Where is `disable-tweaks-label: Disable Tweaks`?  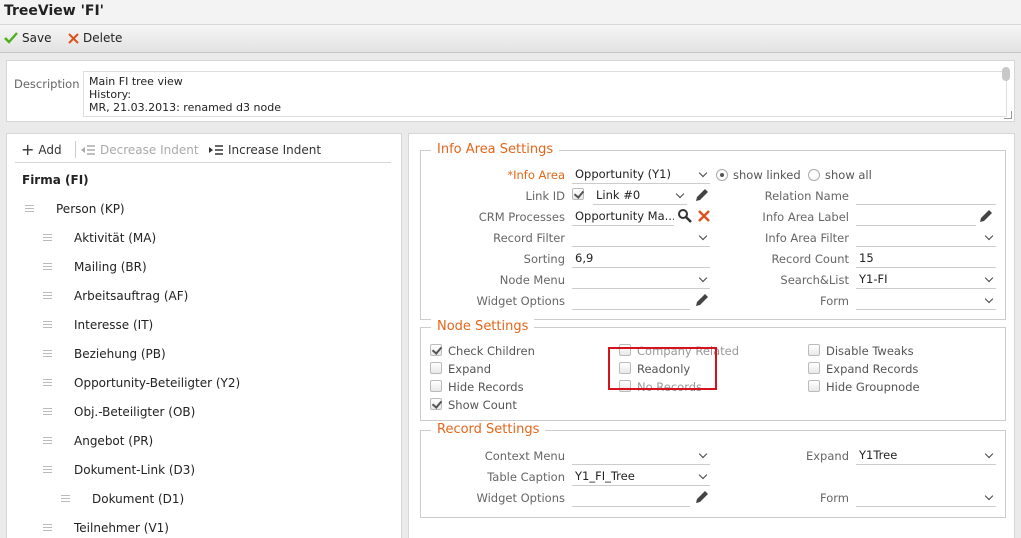
disable-tweaks-label: Disable Tweaks is located at coordinates (870, 351).